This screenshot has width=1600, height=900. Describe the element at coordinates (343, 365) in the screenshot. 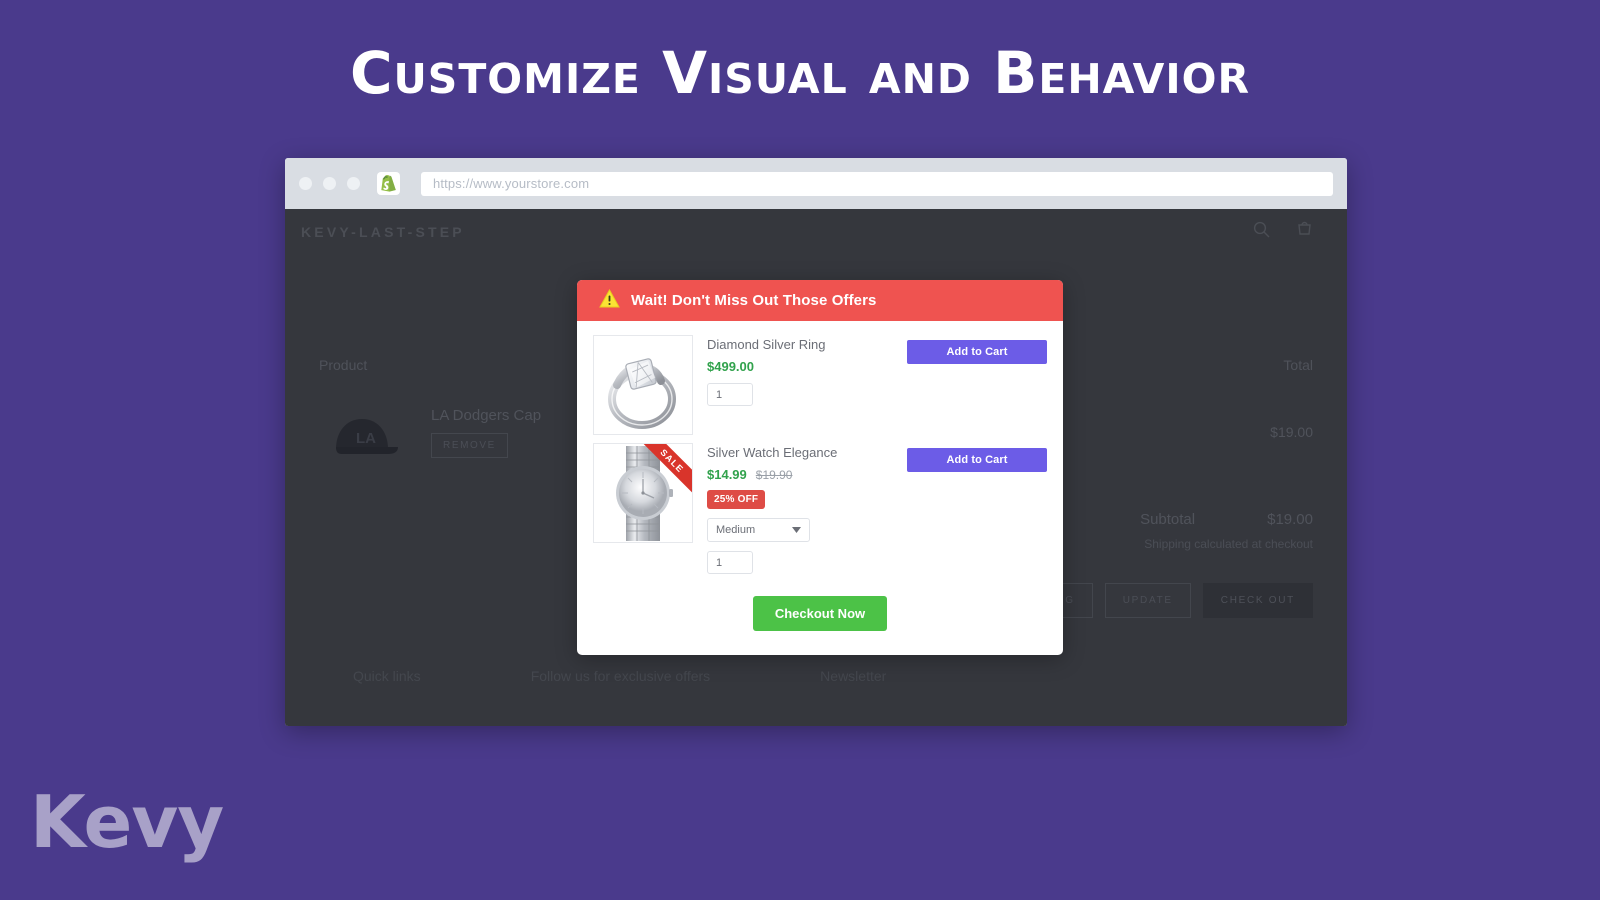

I see `cart-col-product: Product` at that location.